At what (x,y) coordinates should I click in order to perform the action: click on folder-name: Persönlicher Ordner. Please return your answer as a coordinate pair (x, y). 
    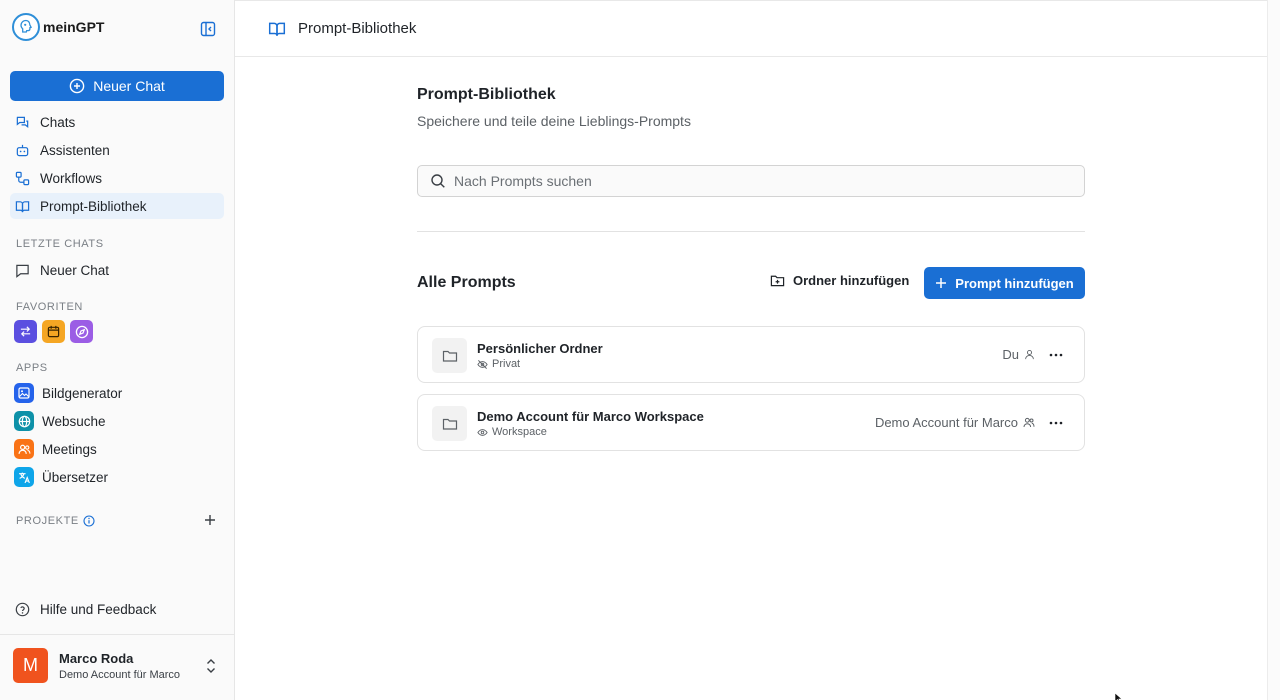
    Looking at the image, I should click on (540, 348).